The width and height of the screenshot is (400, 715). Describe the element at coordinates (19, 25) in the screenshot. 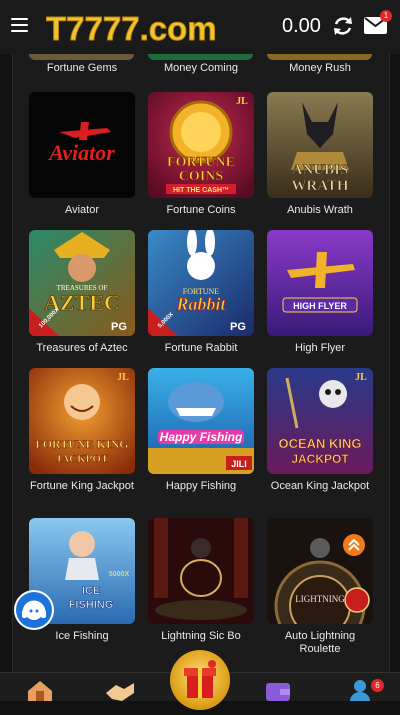

I see `menu-icon` at that location.